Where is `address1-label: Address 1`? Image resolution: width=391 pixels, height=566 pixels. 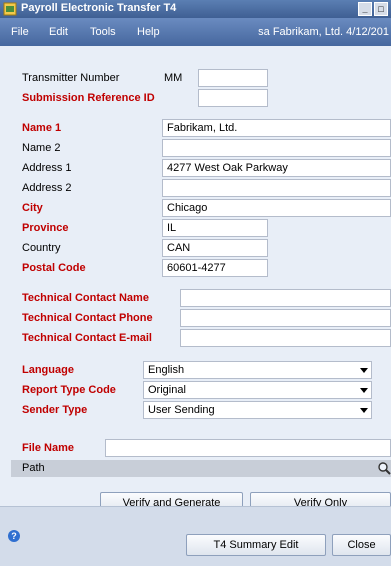
address1-label: Address 1 is located at coordinates (47, 168).